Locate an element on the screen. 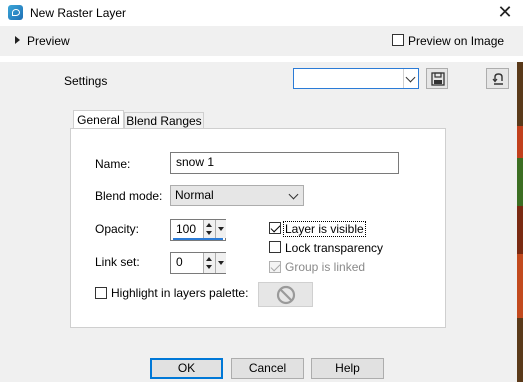 Image resolution: width=523 pixels, height=382 pixels. app-icon is located at coordinates (15, 12).